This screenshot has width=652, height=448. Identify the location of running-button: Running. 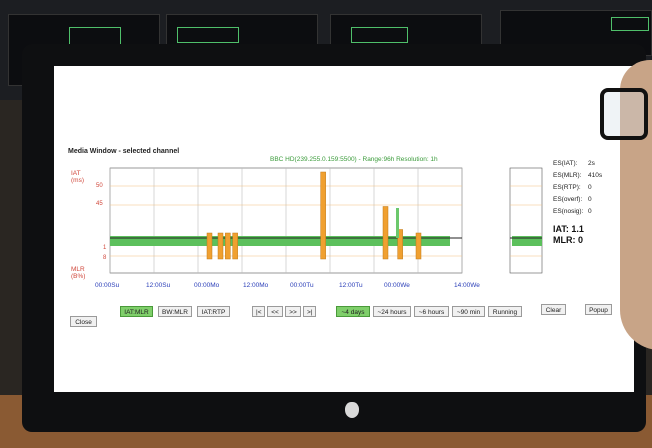
(505, 311).